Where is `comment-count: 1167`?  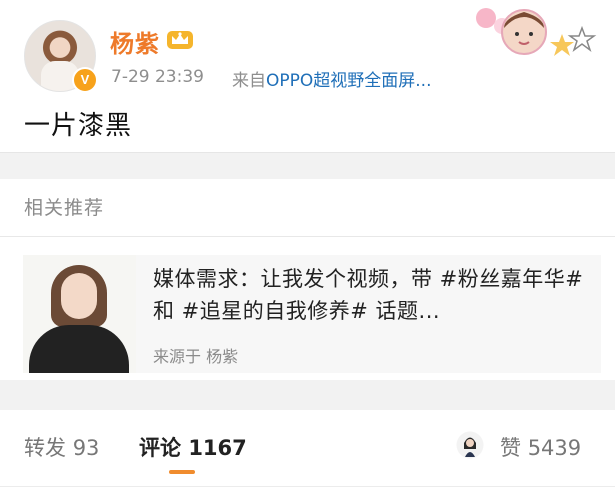
comment-count: 1167 is located at coordinates (217, 448).